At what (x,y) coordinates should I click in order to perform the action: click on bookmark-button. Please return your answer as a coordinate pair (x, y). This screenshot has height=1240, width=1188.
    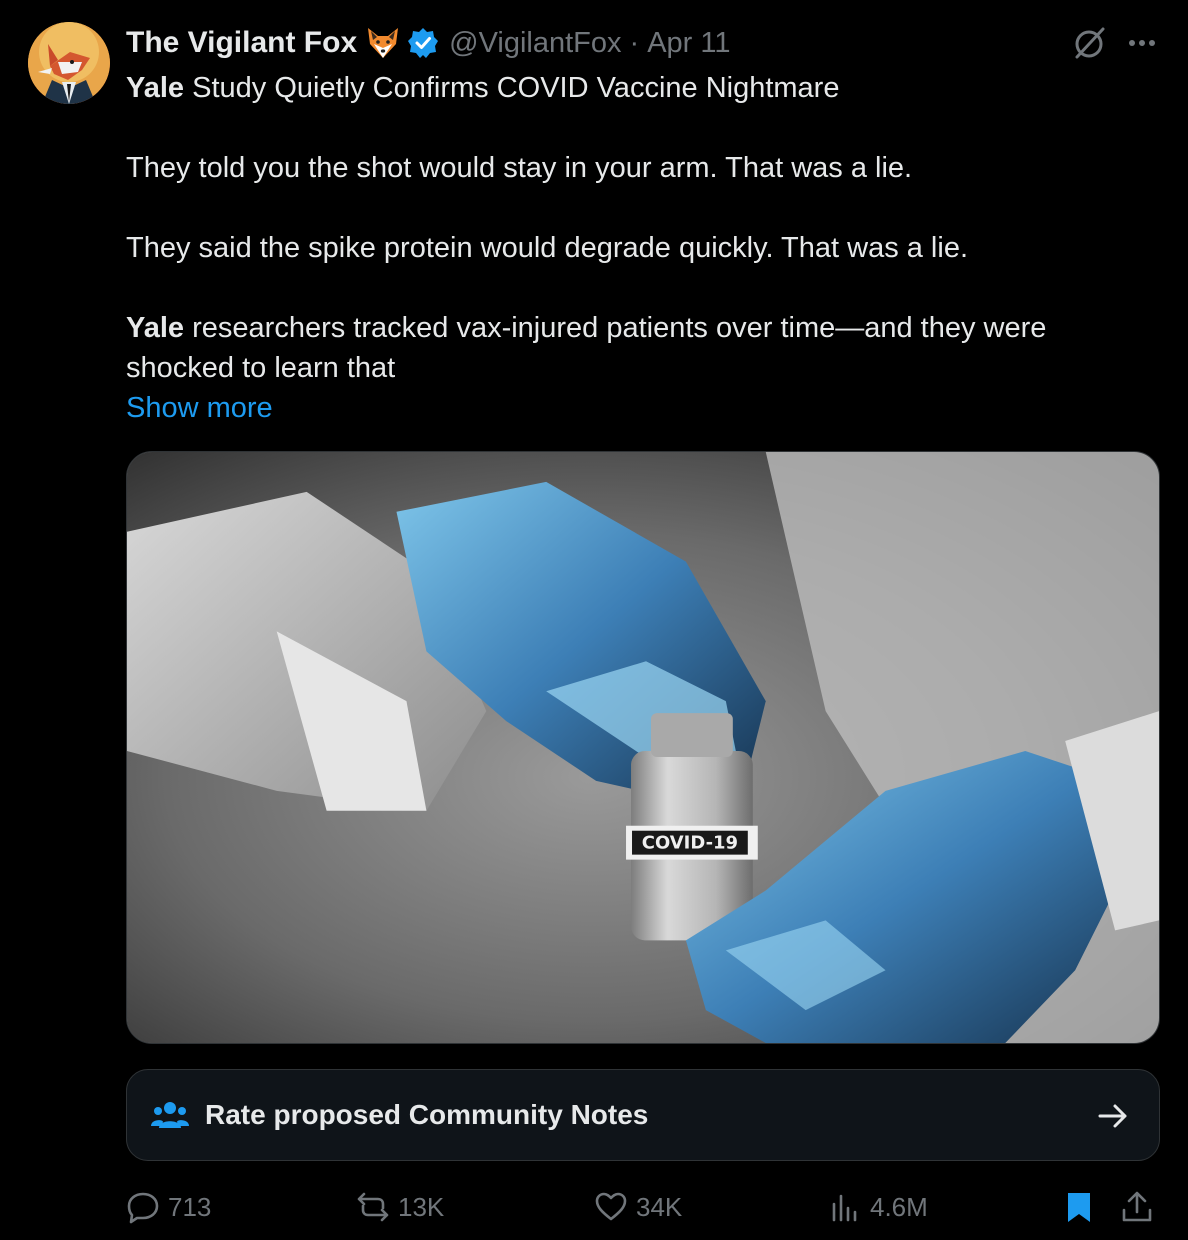
    Looking at the image, I should click on (1079, 1207).